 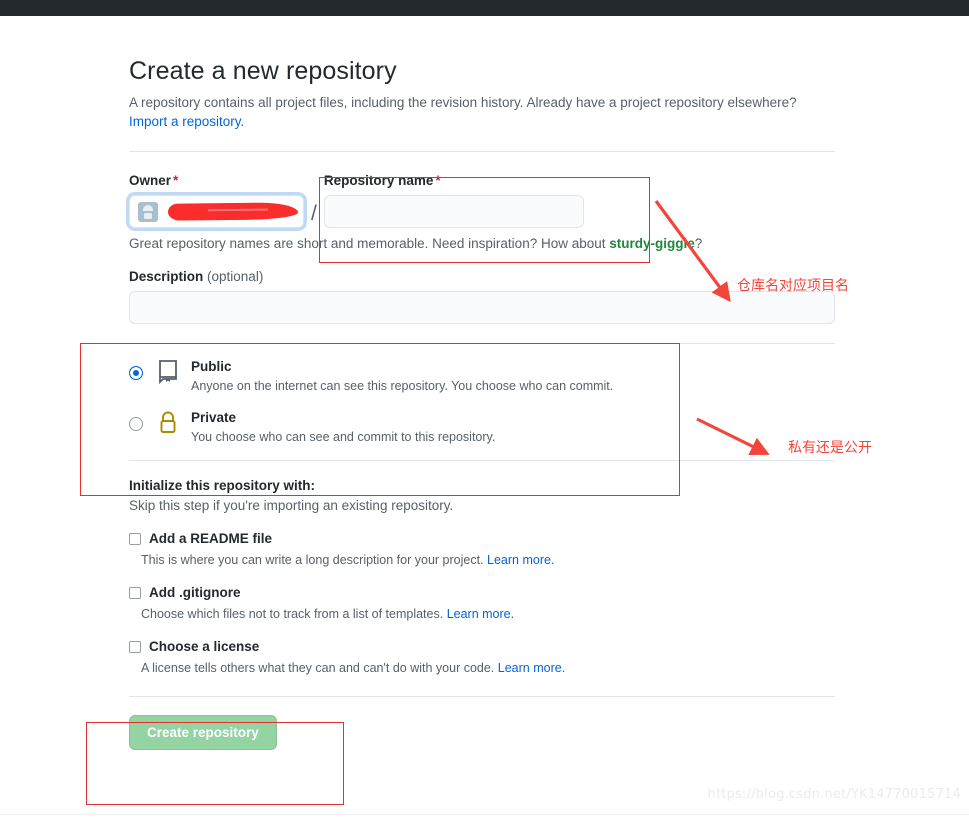 I want to click on radio-public, so click(x=136, y=373).